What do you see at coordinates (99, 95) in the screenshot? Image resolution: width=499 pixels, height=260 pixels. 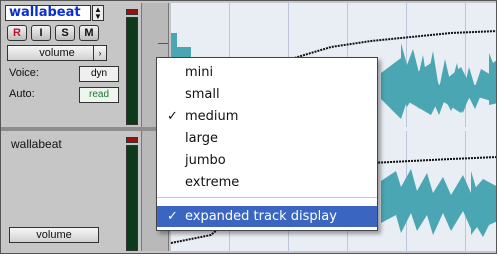 I see `automation-mode-selector: read` at bounding box center [99, 95].